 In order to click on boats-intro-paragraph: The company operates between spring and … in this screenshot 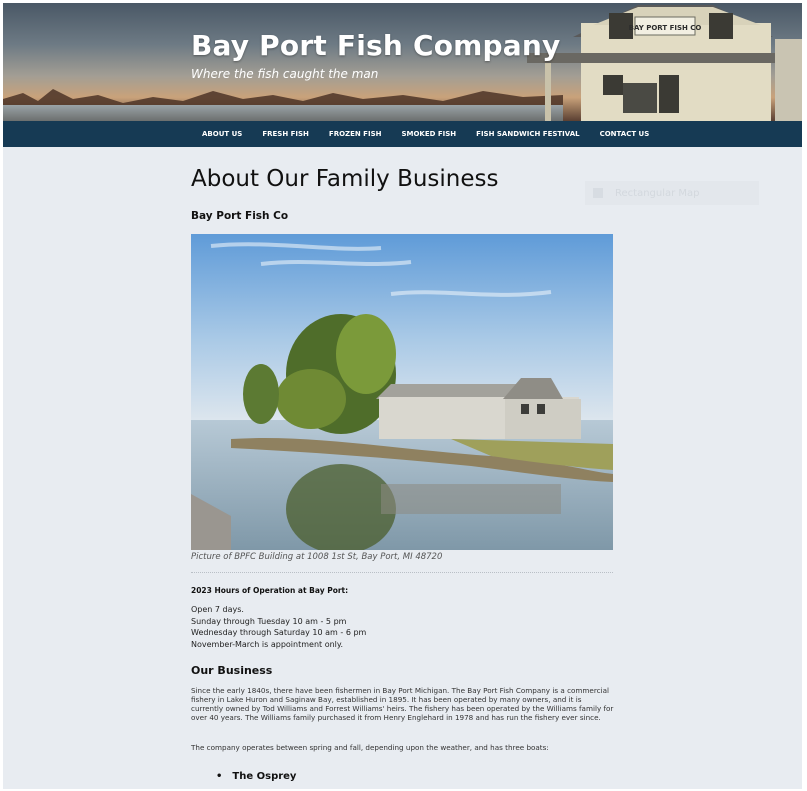, I will do `click(370, 747)`.